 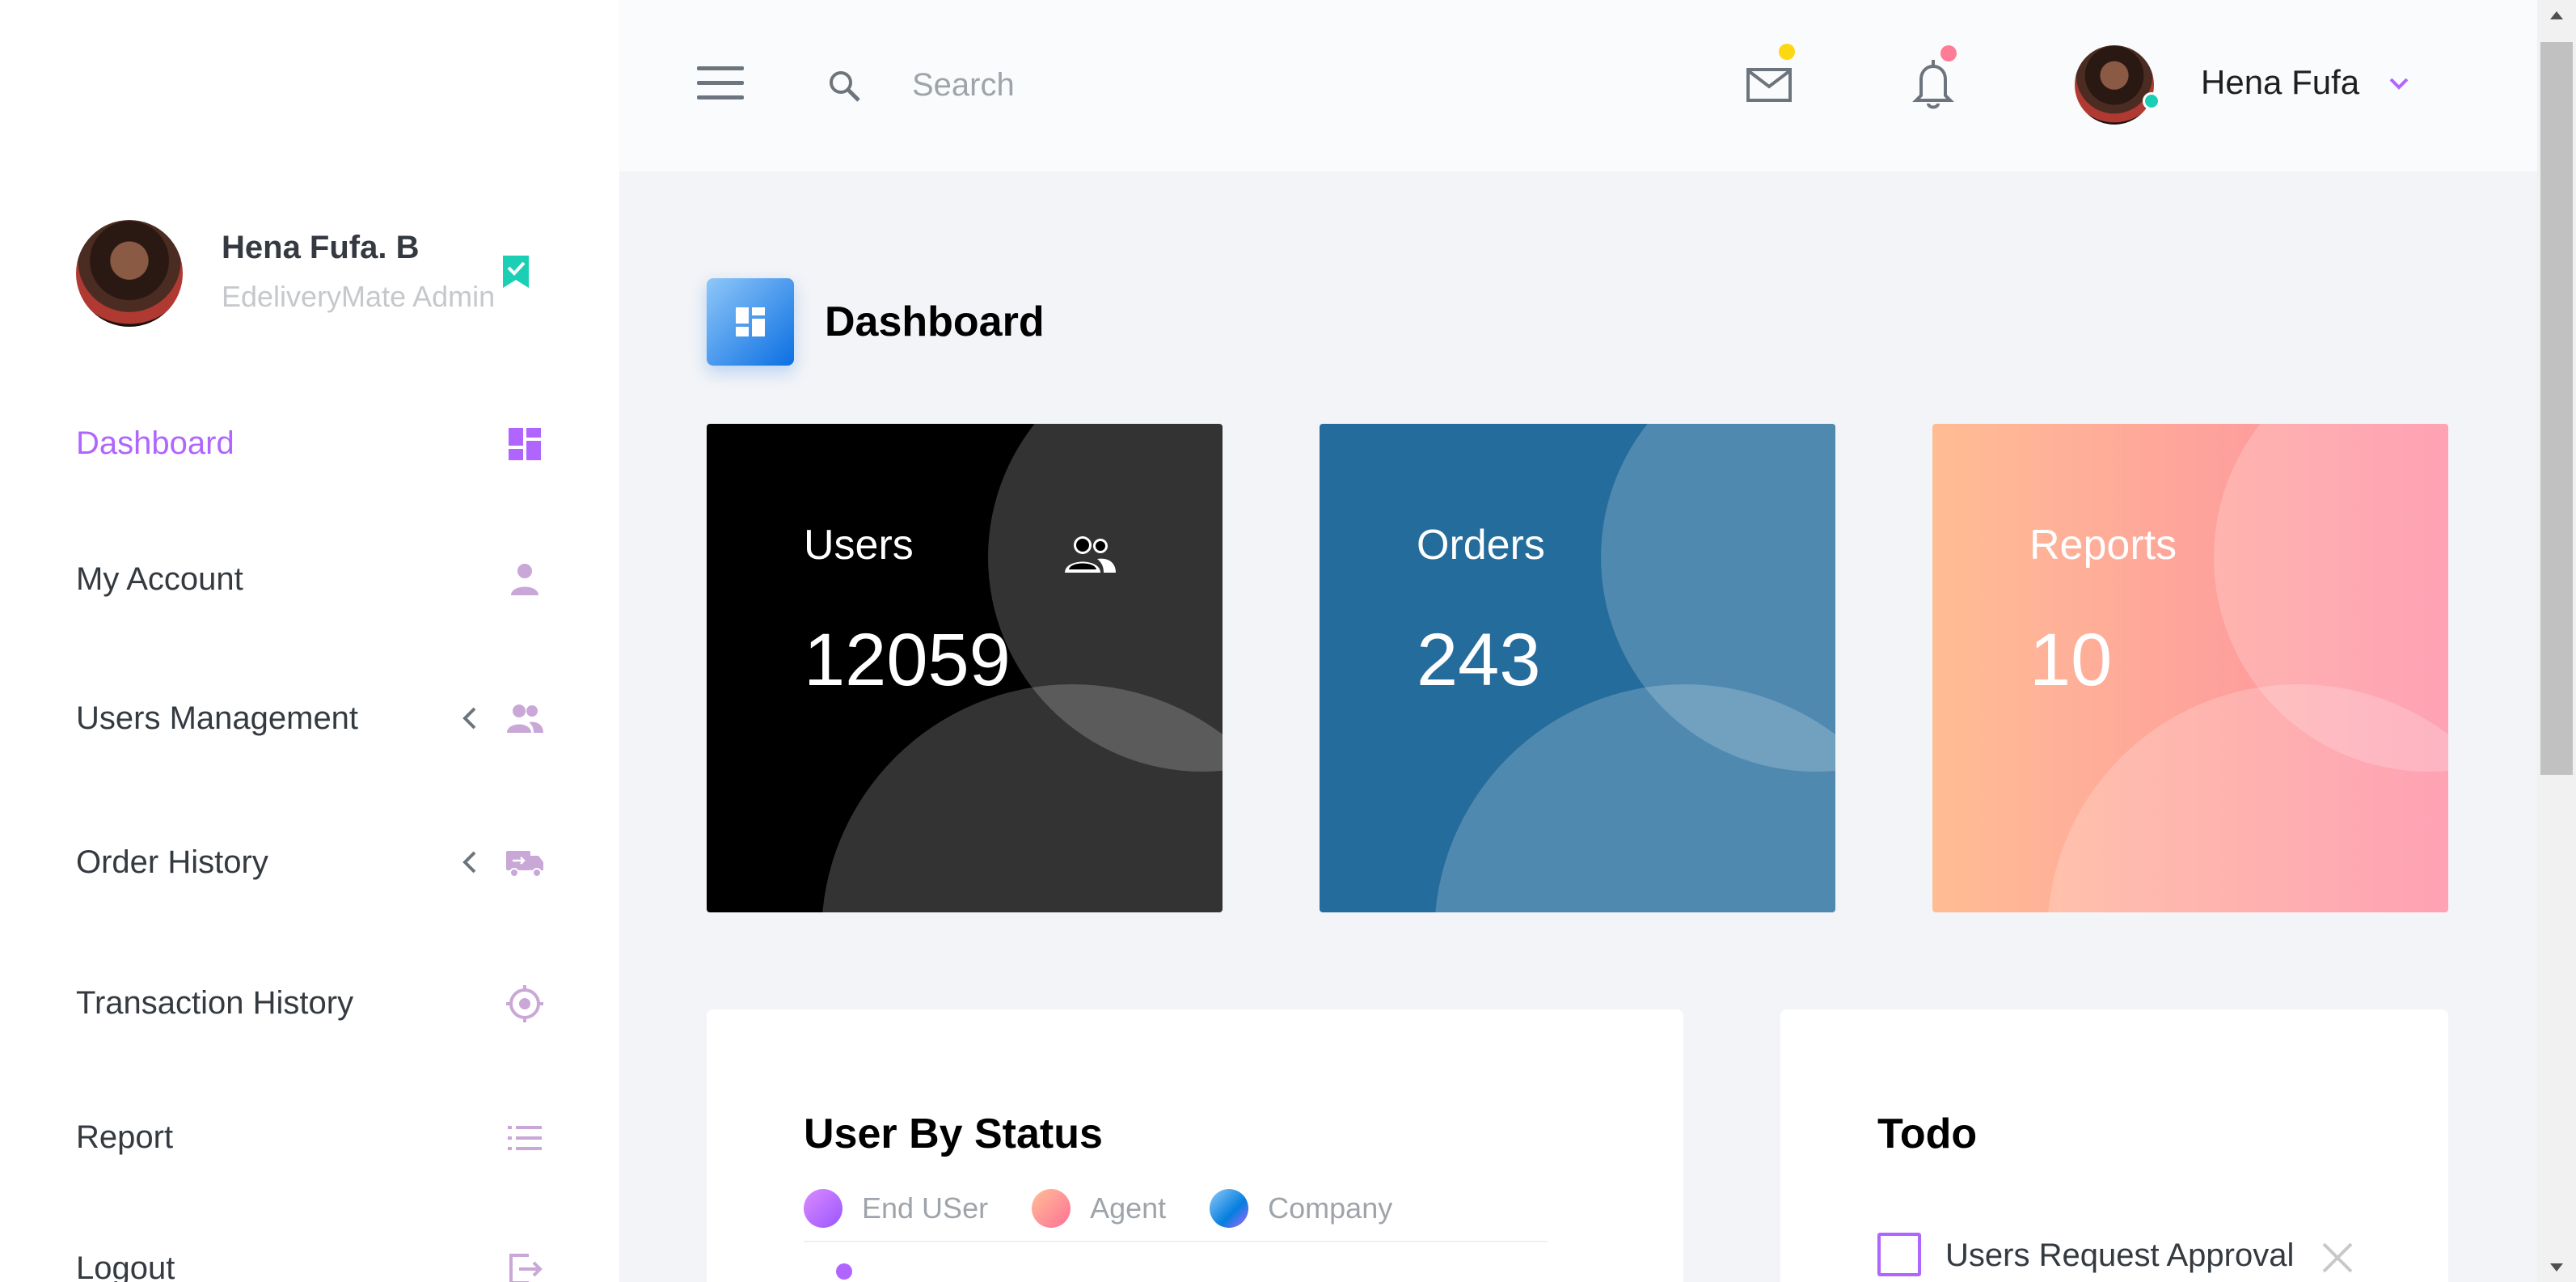 What do you see at coordinates (2120, 1255) in the screenshot?
I see `todo-text: Users Request Approval` at bounding box center [2120, 1255].